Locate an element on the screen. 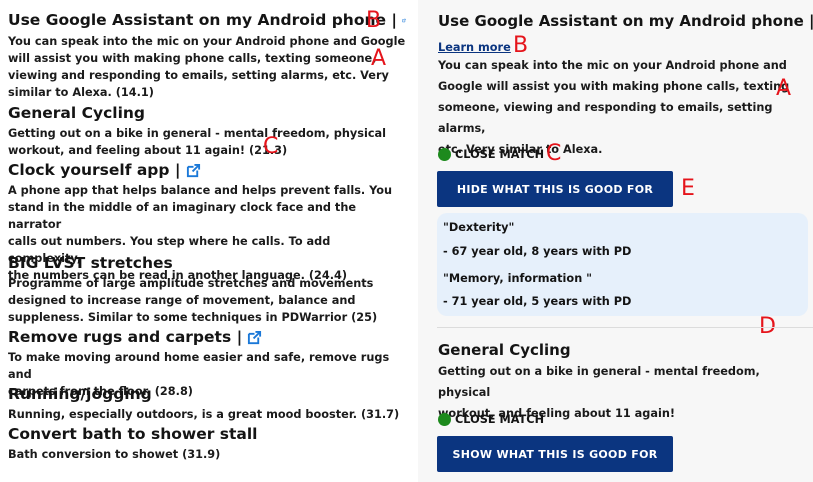  learn-more-link: Learn more is located at coordinates (474, 45).